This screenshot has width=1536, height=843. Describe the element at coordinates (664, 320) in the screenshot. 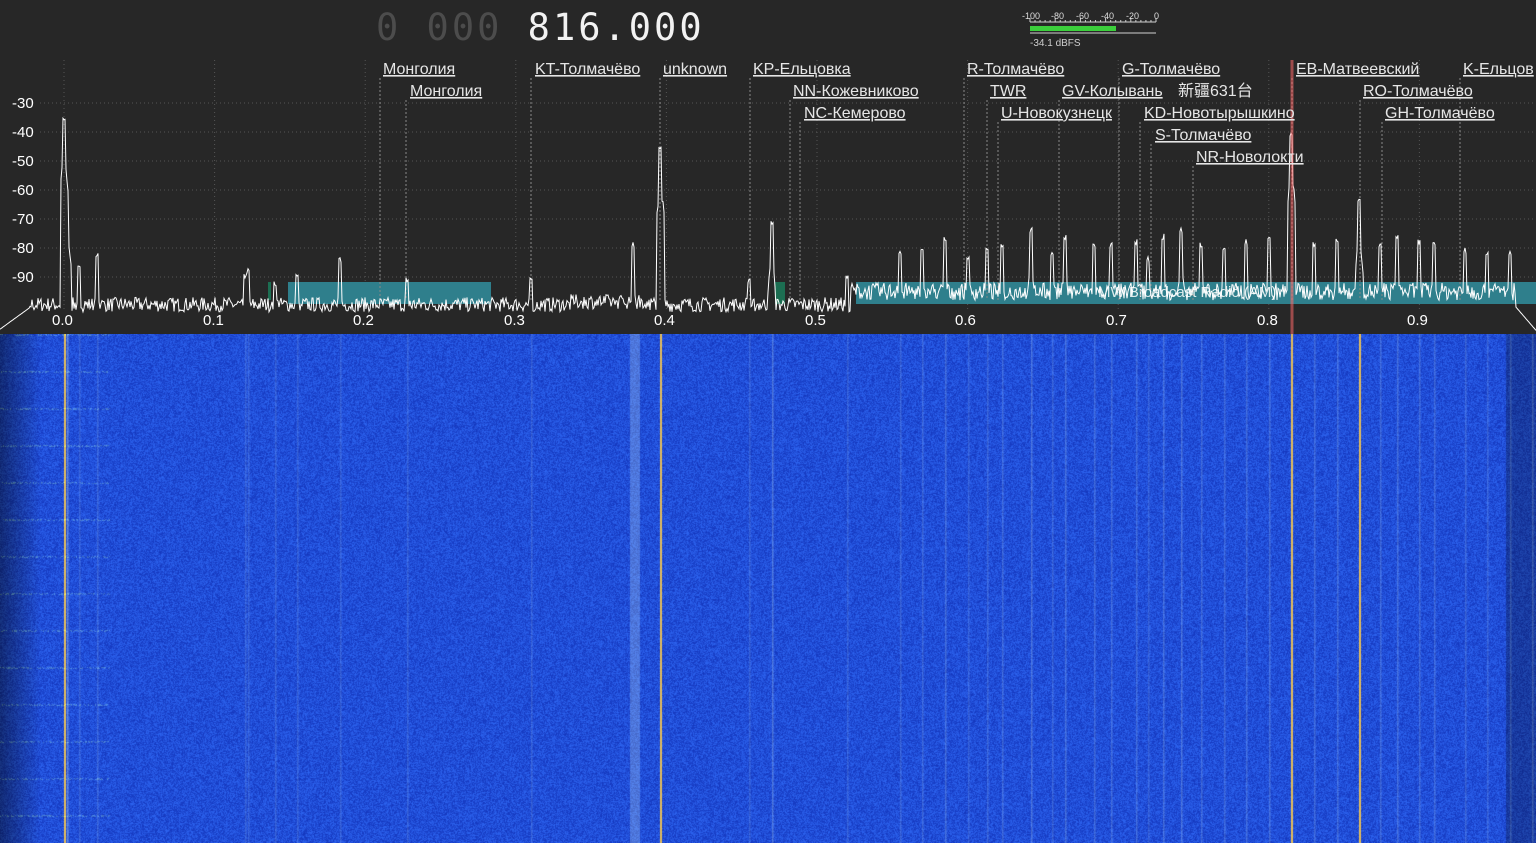

I see `freq-label-4: 0.4` at that location.